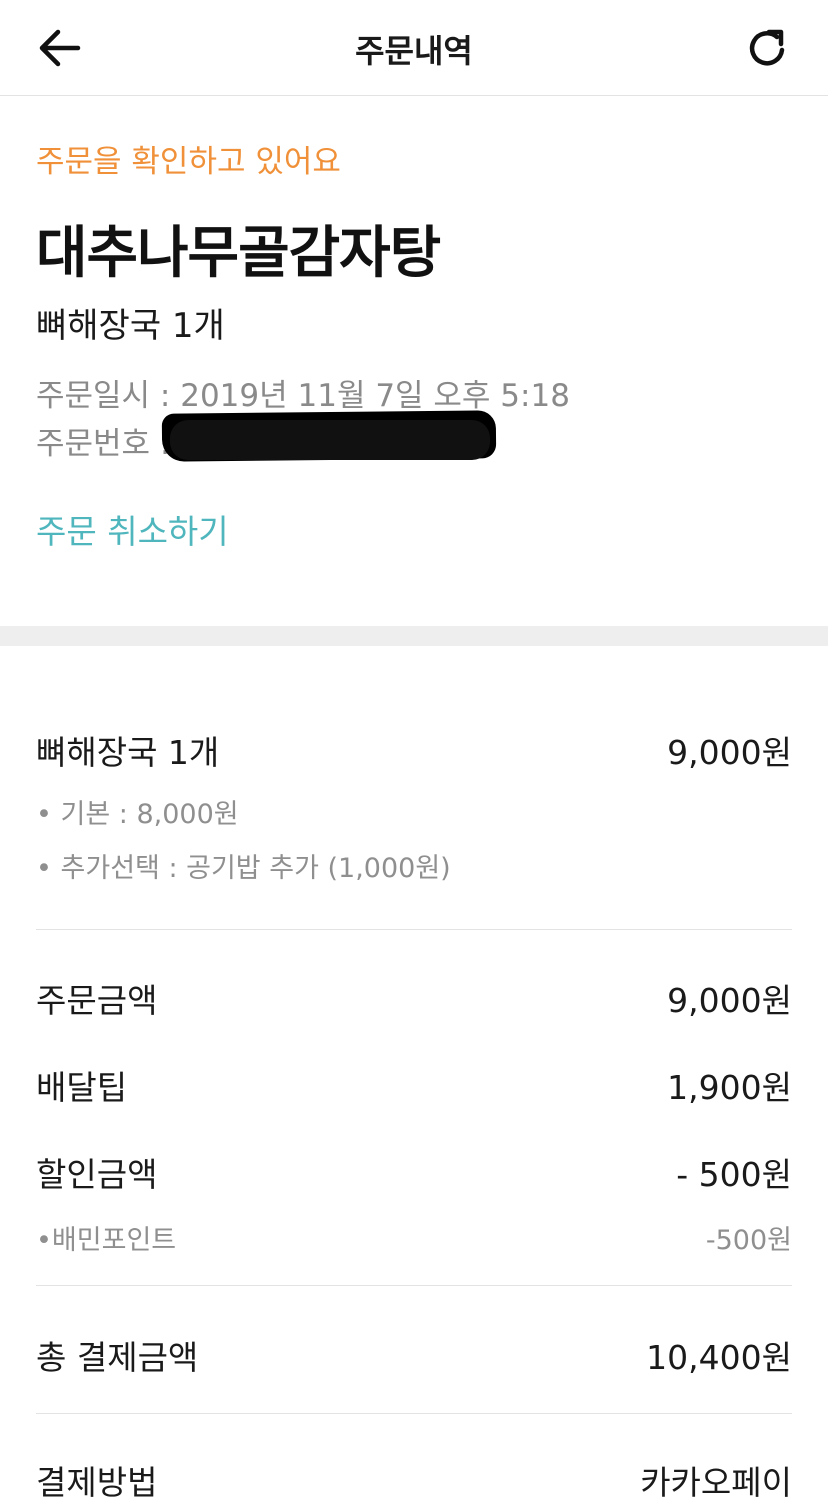  I want to click on refresh-icon, so click(767, 47).